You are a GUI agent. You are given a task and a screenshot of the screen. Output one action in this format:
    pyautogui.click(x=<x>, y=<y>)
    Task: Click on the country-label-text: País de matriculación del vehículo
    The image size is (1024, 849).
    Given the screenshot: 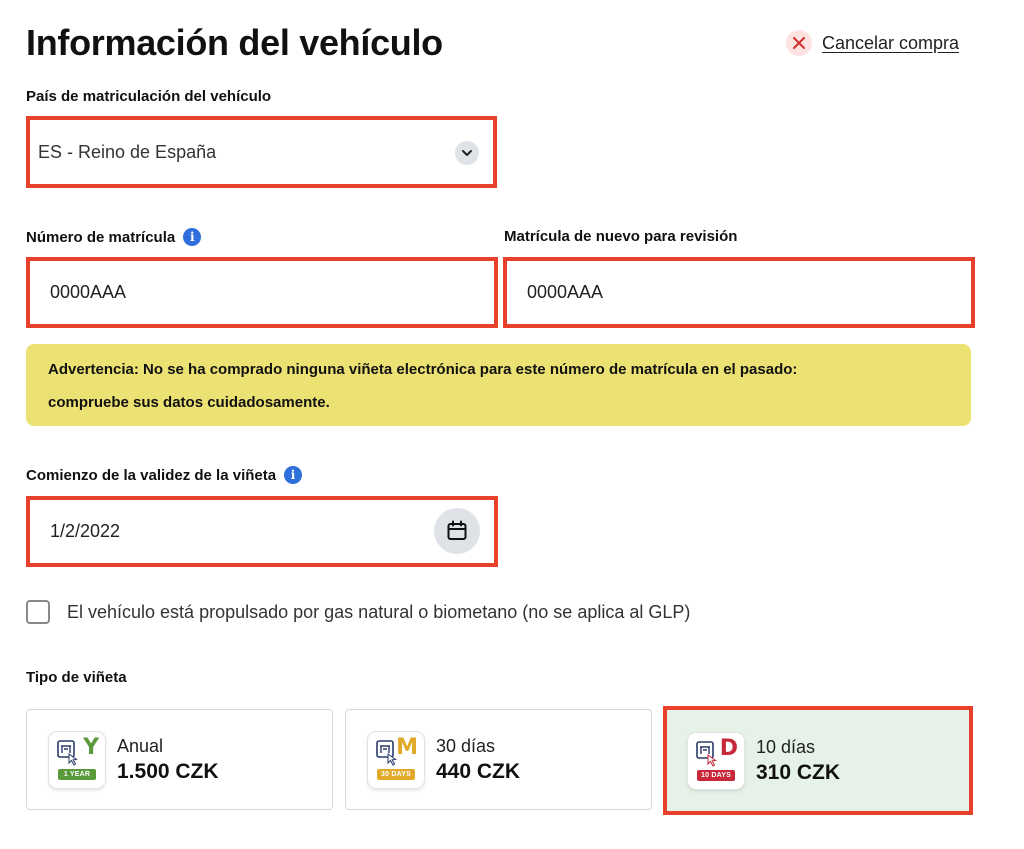 What is the action you would take?
    pyautogui.click(x=149, y=96)
    